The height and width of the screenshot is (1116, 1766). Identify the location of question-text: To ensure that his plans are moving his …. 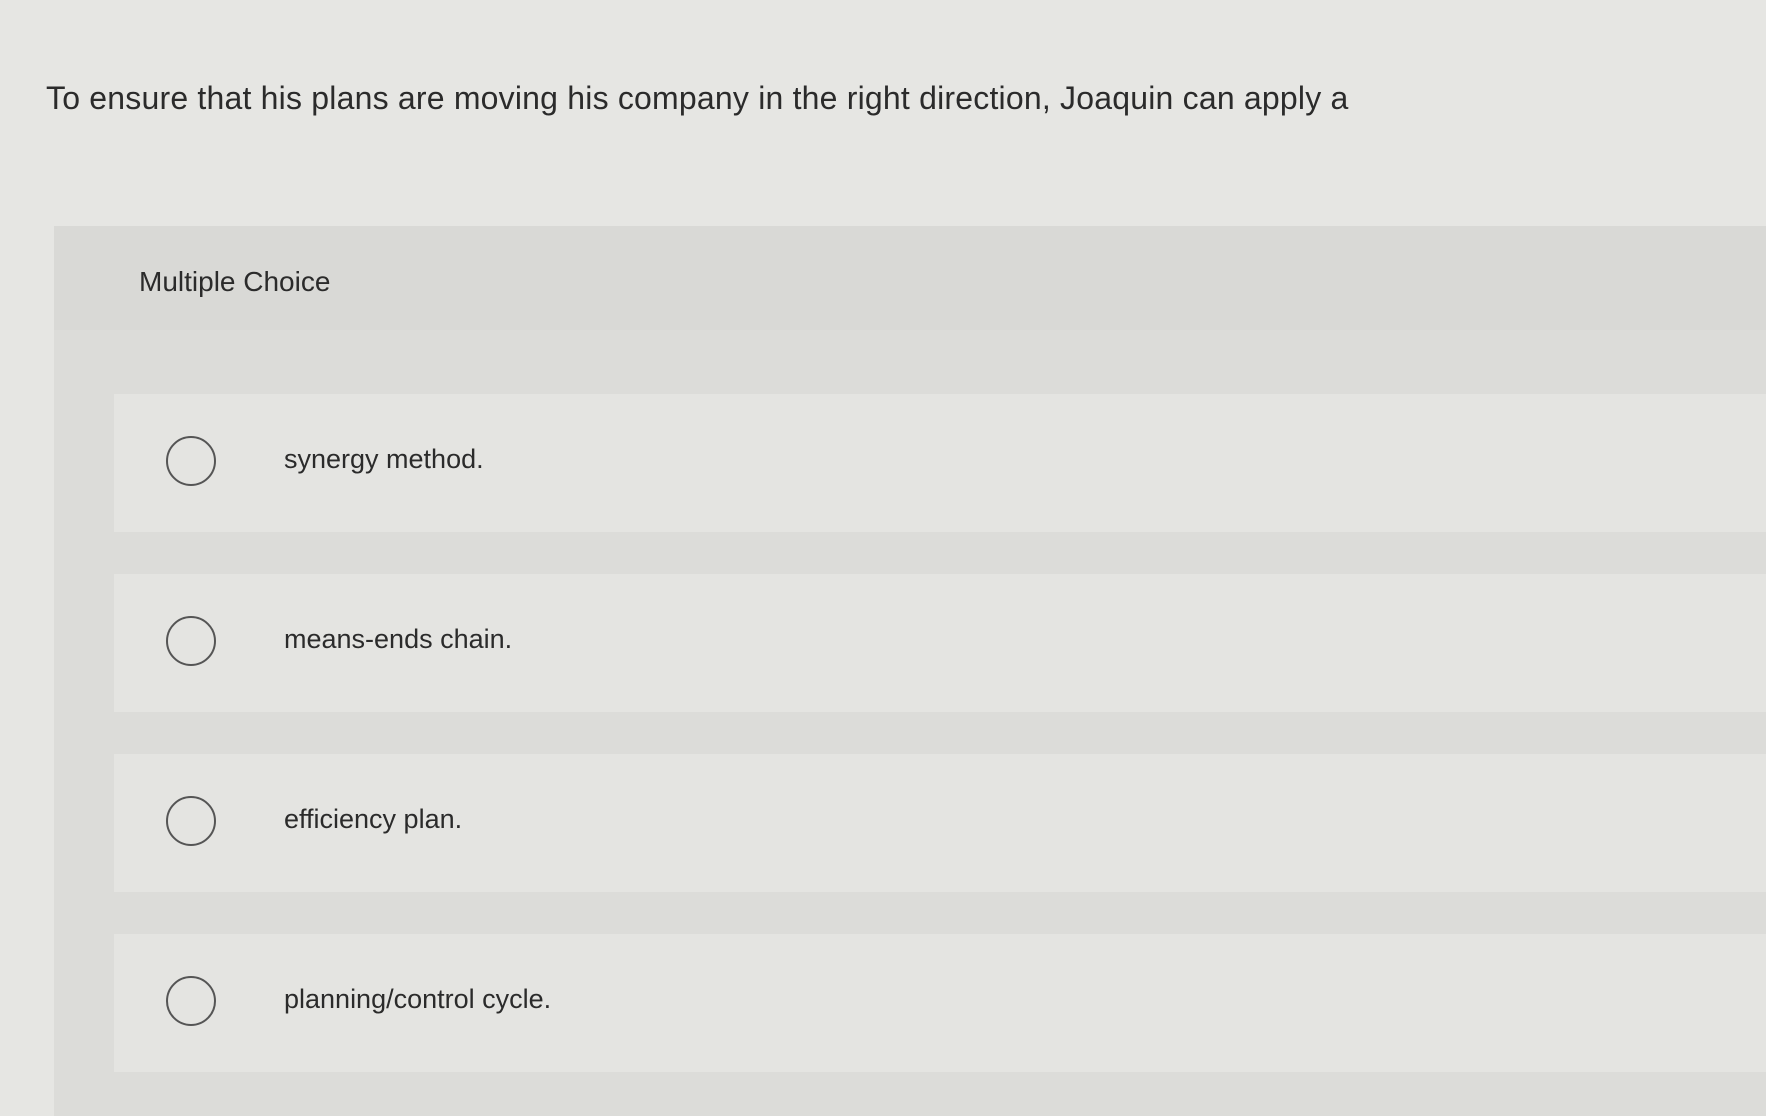
(697, 98).